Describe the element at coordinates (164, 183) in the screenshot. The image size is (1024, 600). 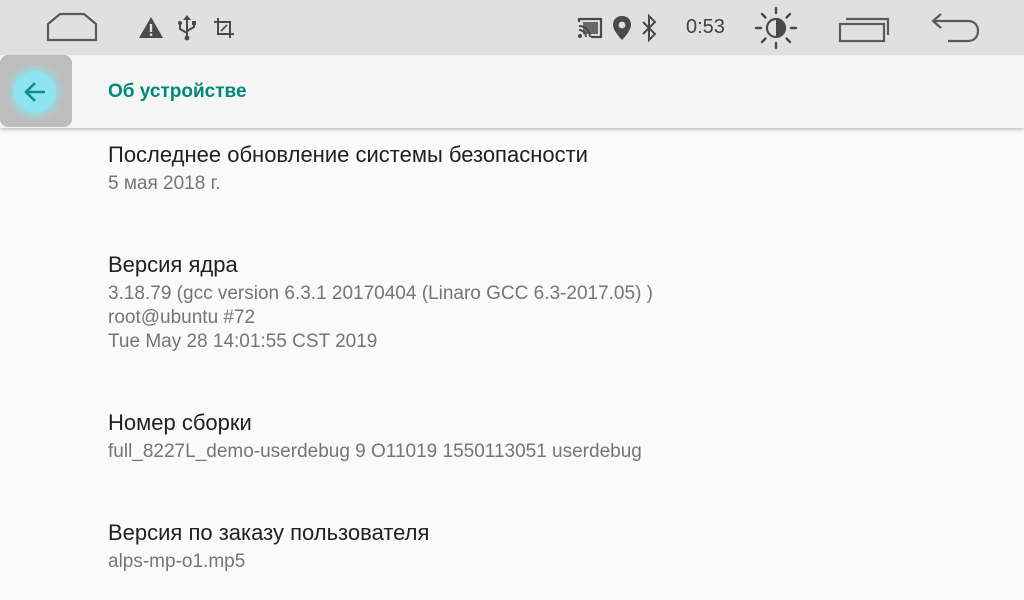
I see `item-summary: 5 мая 2018 г.` at that location.